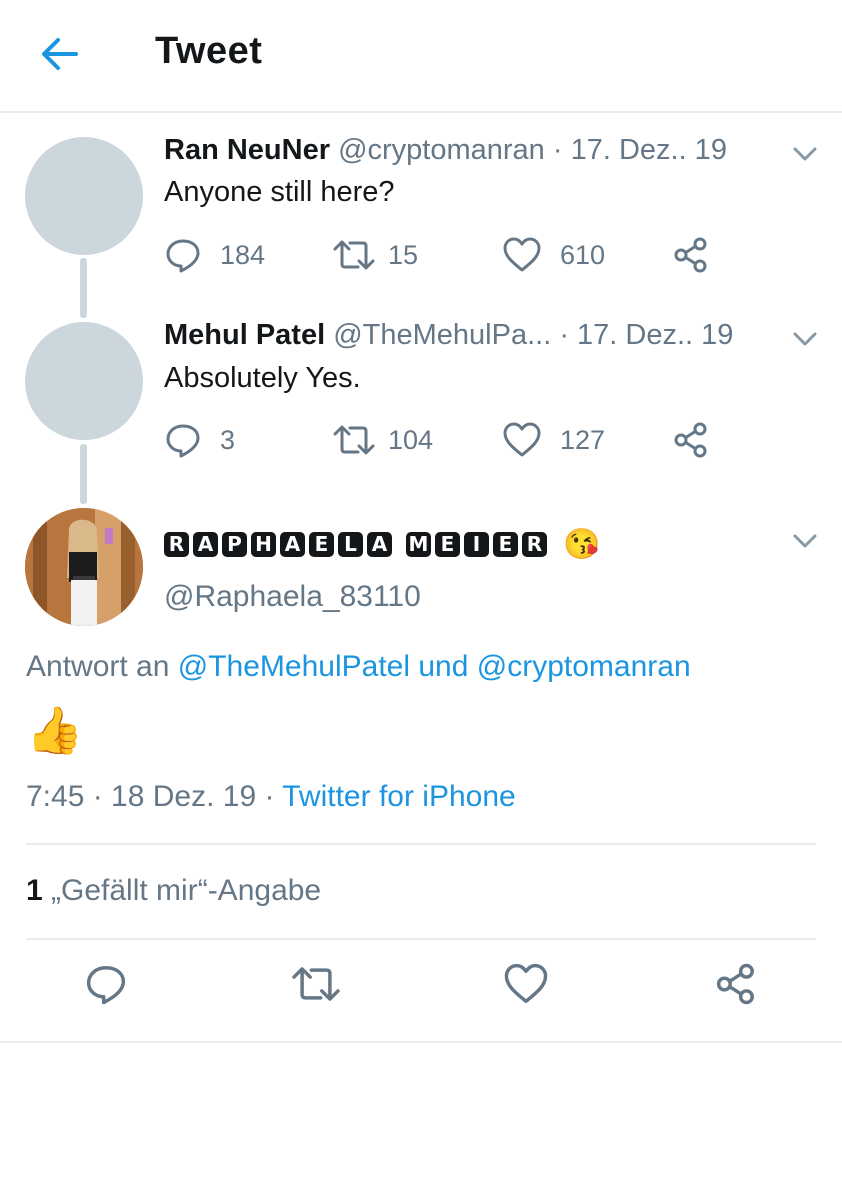 Image resolution: width=842 pixels, height=1200 pixels. Describe the element at coordinates (150, 796) in the screenshot. I see `timestamp: 7:45 · 18 Dez. 19 ·` at that location.